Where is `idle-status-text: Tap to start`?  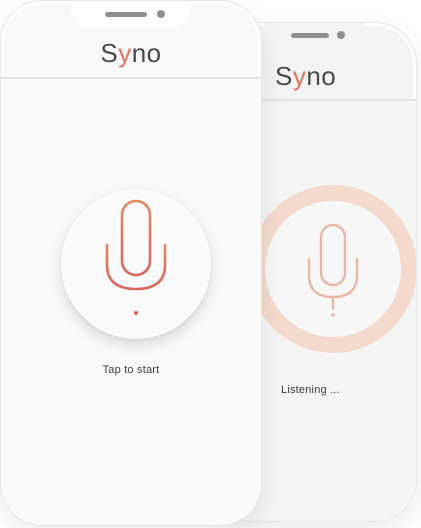 idle-status-text: Tap to start is located at coordinates (131, 370).